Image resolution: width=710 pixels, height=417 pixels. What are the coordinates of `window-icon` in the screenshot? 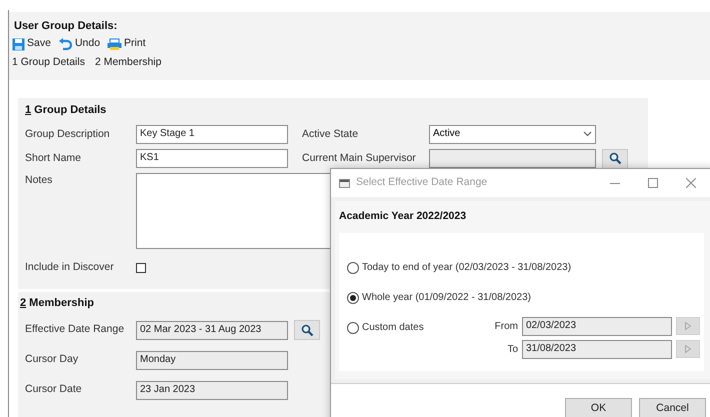 It's located at (344, 183).